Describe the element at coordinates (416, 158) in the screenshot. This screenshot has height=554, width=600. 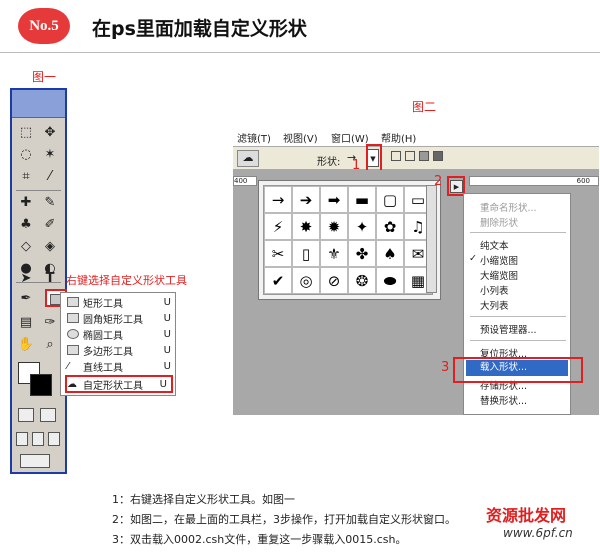
I see `options-bar: ☁ 形状: → ▼` at that location.